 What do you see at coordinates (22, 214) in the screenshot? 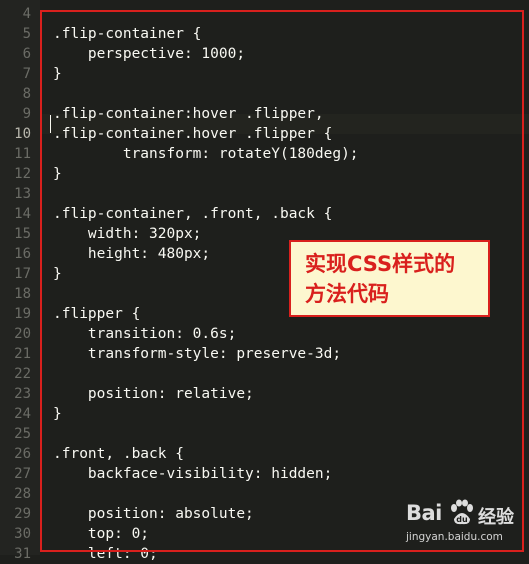
I see `line-number: 14` at bounding box center [22, 214].